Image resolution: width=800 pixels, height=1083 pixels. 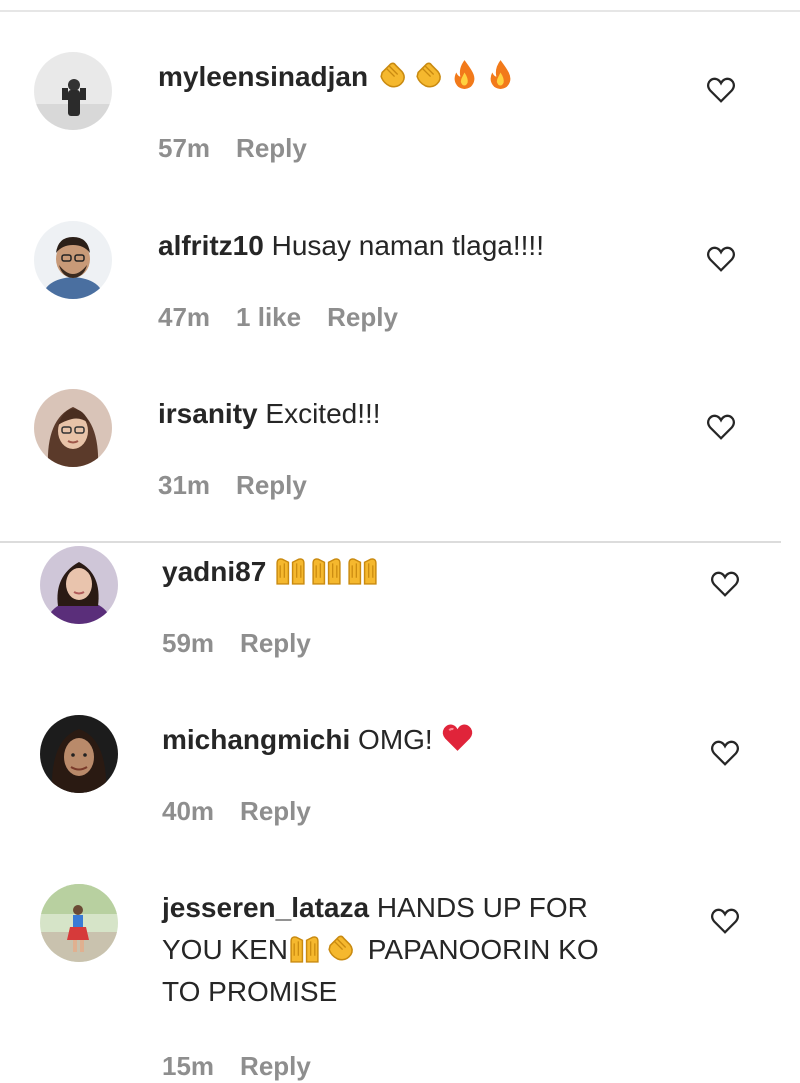 I want to click on comment-text: michangmichi OMG!, so click(x=422, y=740).